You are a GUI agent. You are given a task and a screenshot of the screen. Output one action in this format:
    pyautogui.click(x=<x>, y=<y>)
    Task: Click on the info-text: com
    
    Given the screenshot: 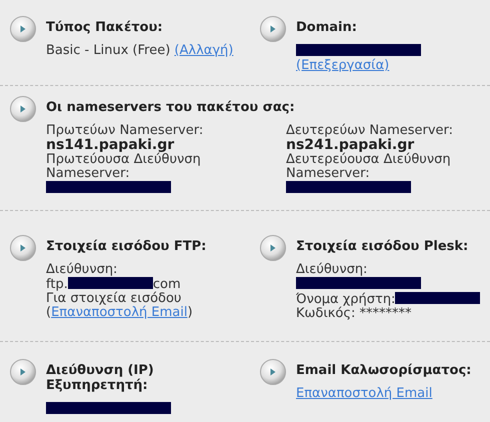 What is the action you would take?
    pyautogui.click(x=166, y=284)
    